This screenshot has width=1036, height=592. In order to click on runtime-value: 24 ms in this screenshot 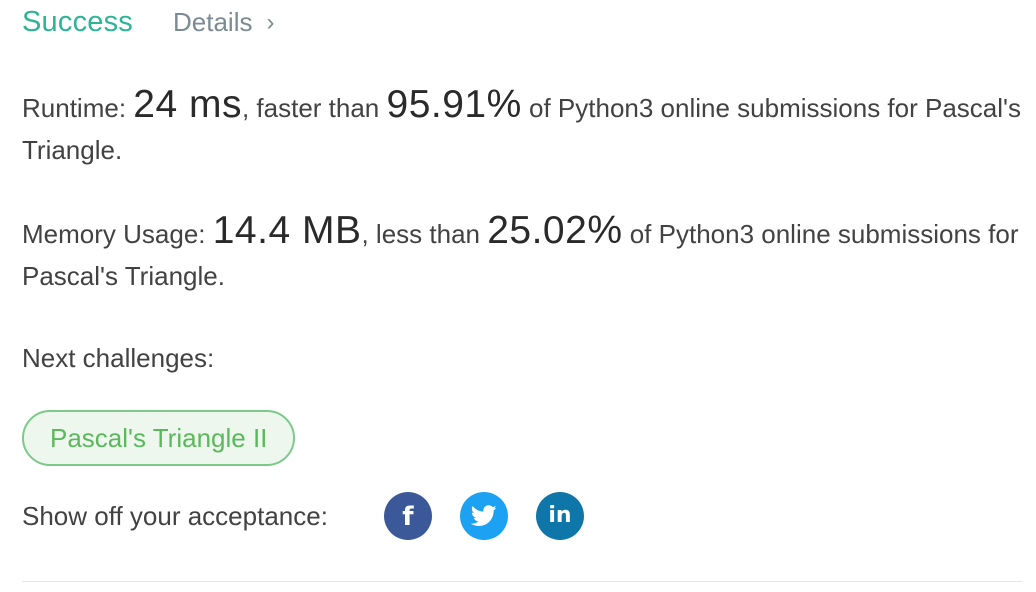, I will do `click(187, 104)`.